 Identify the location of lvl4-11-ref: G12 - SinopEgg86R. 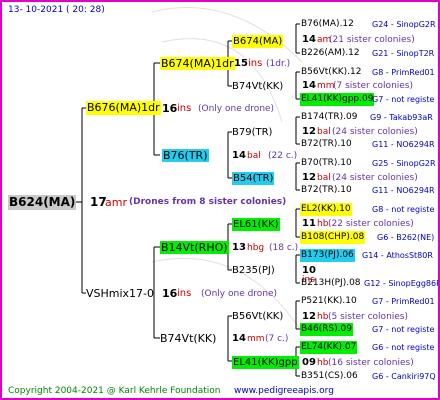
(402, 283).